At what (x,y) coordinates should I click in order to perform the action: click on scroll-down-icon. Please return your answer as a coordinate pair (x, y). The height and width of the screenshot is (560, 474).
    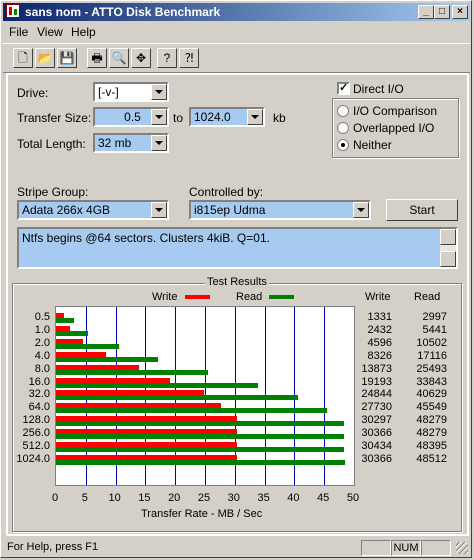
    Looking at the image, I should click on (448, 259).